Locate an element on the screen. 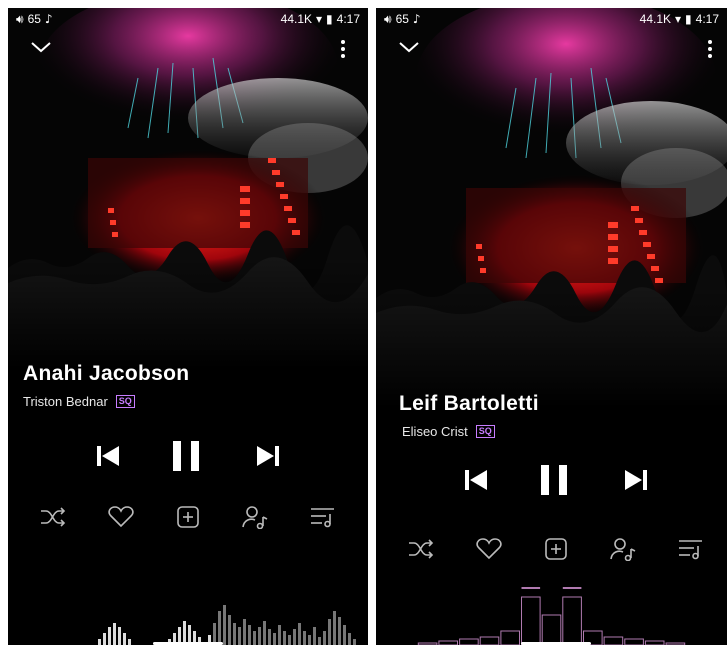 This screenshot has height=645, width=727. audio-visualizer is located at coordinates (227, 625).